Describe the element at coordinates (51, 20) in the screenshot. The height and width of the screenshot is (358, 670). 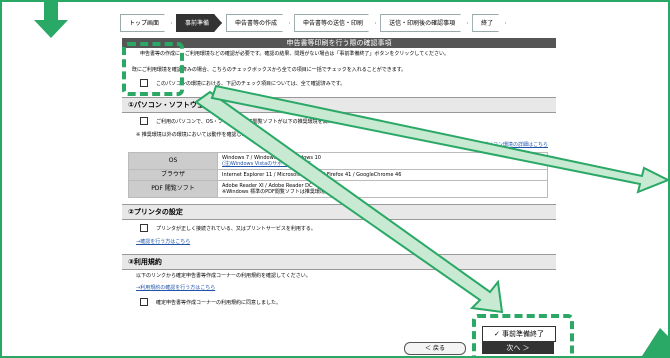
I see `down-arrow-icon` at that location.